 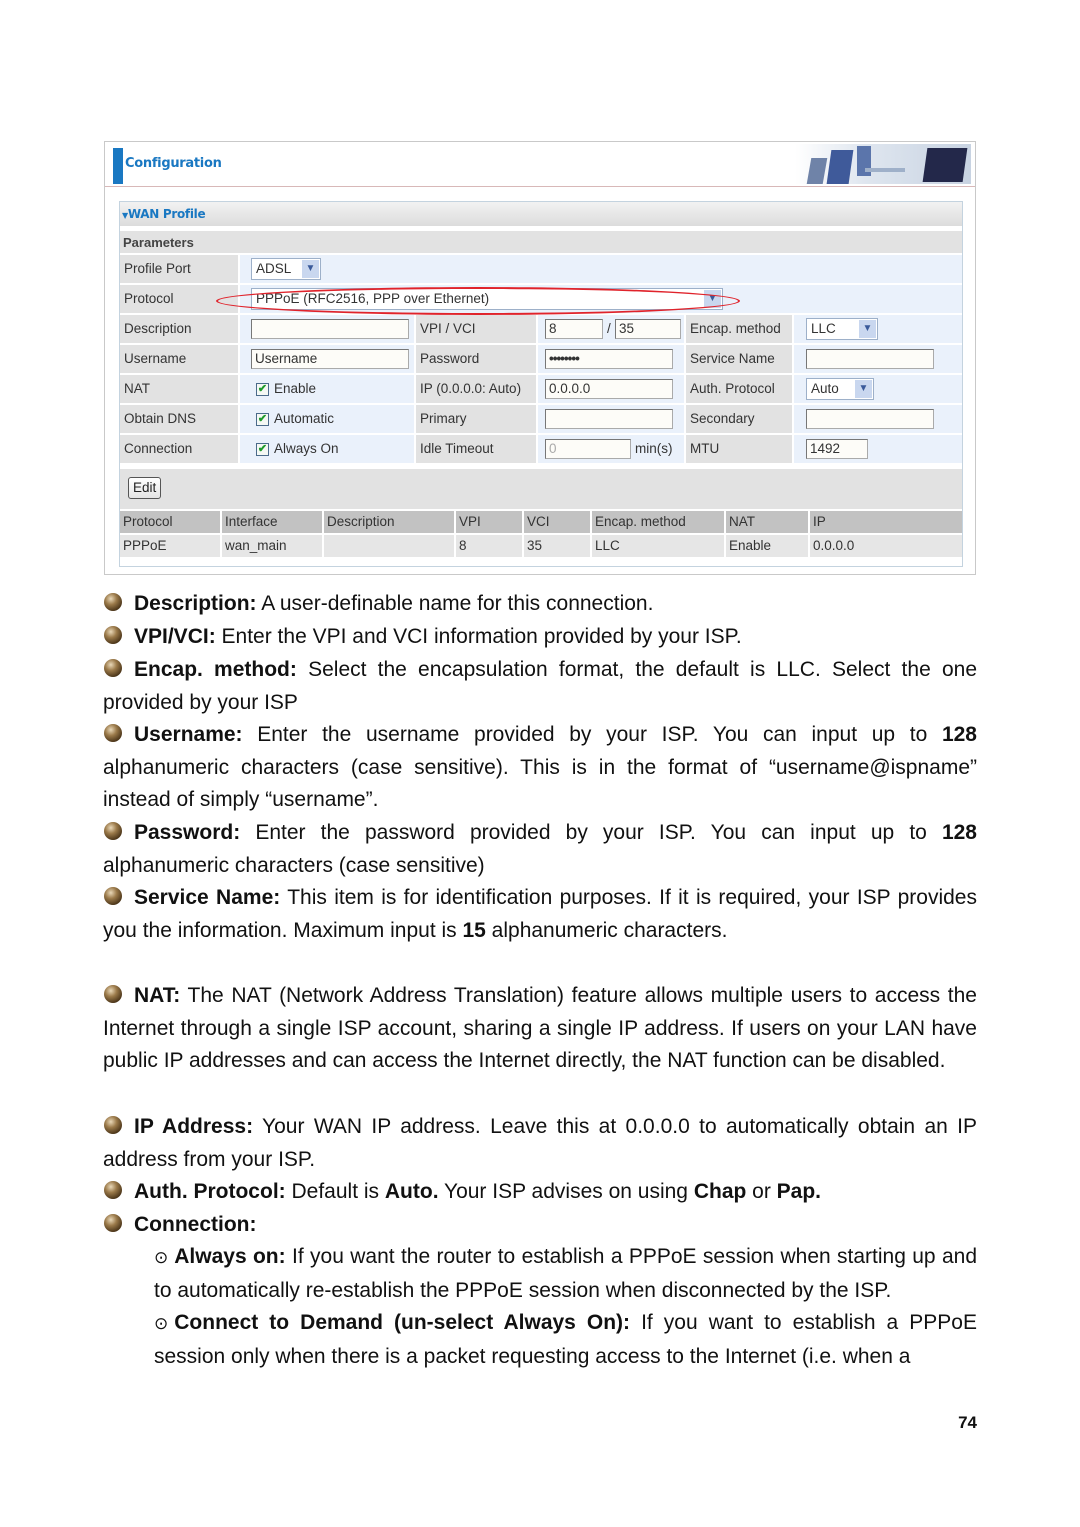 What do you see at coordinates (306, 448) in the screenshot?
I see `always-on-label: Always On` at bounding box center [306, 448].